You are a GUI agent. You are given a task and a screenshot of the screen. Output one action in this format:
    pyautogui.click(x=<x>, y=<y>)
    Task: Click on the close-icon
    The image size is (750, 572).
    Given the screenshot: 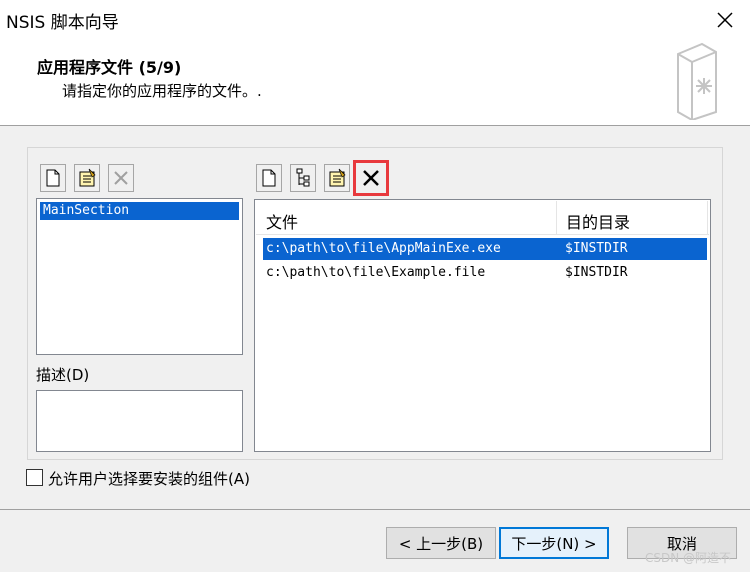 What is the action you would take?
    pyautogui.click(x=725, y=20)
    